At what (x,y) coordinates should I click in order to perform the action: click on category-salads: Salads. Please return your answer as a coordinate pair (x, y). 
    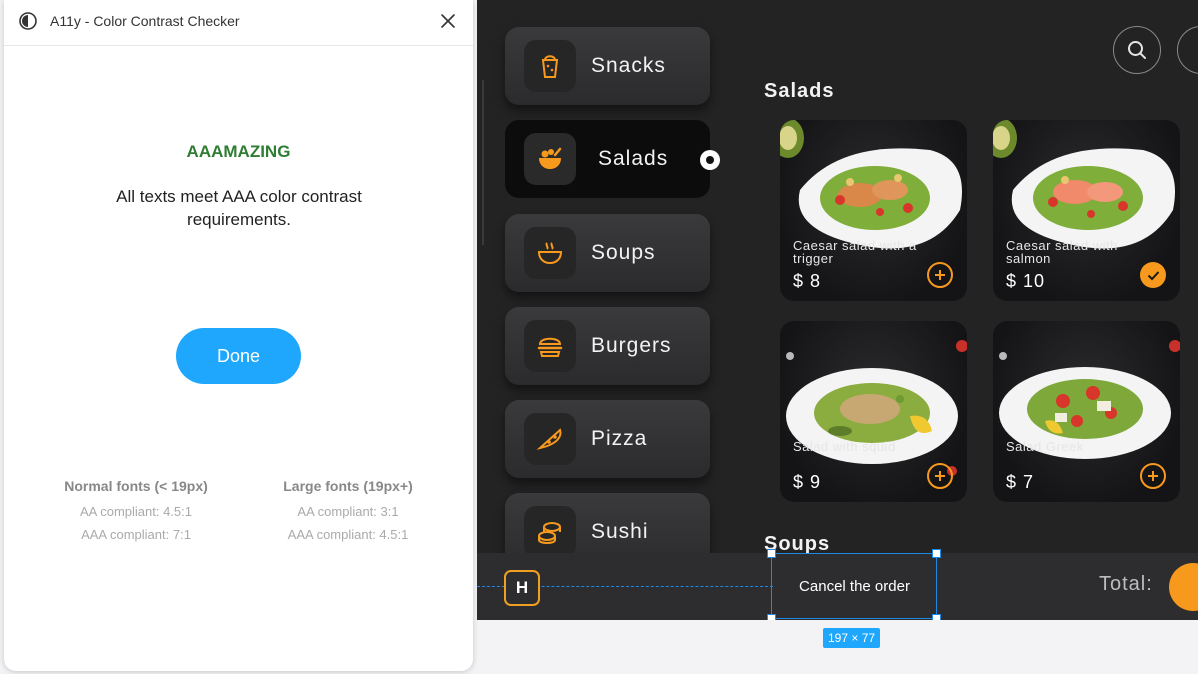
    Looking at the image, I should click on (607, 159).